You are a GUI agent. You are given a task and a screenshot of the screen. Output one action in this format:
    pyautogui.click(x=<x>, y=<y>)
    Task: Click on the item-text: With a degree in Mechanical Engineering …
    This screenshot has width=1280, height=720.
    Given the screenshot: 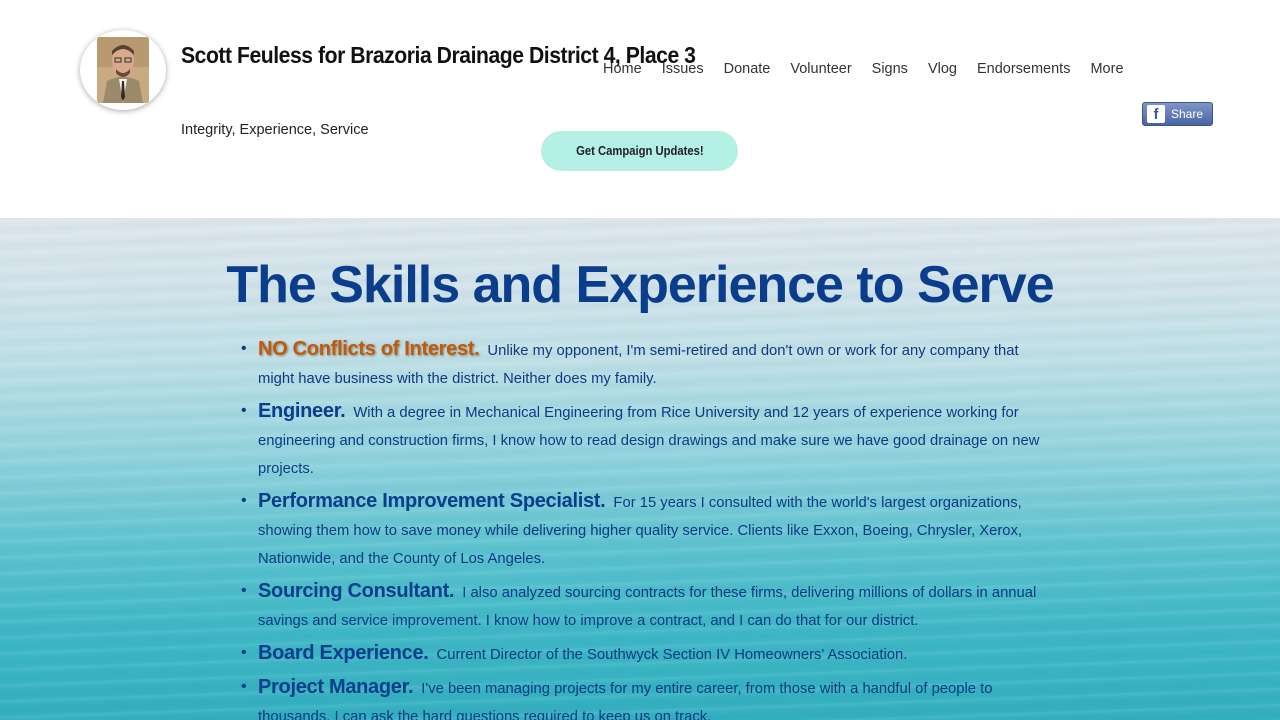 What is the action you would take?
    pyautogui.click(x=649, y=441)
    